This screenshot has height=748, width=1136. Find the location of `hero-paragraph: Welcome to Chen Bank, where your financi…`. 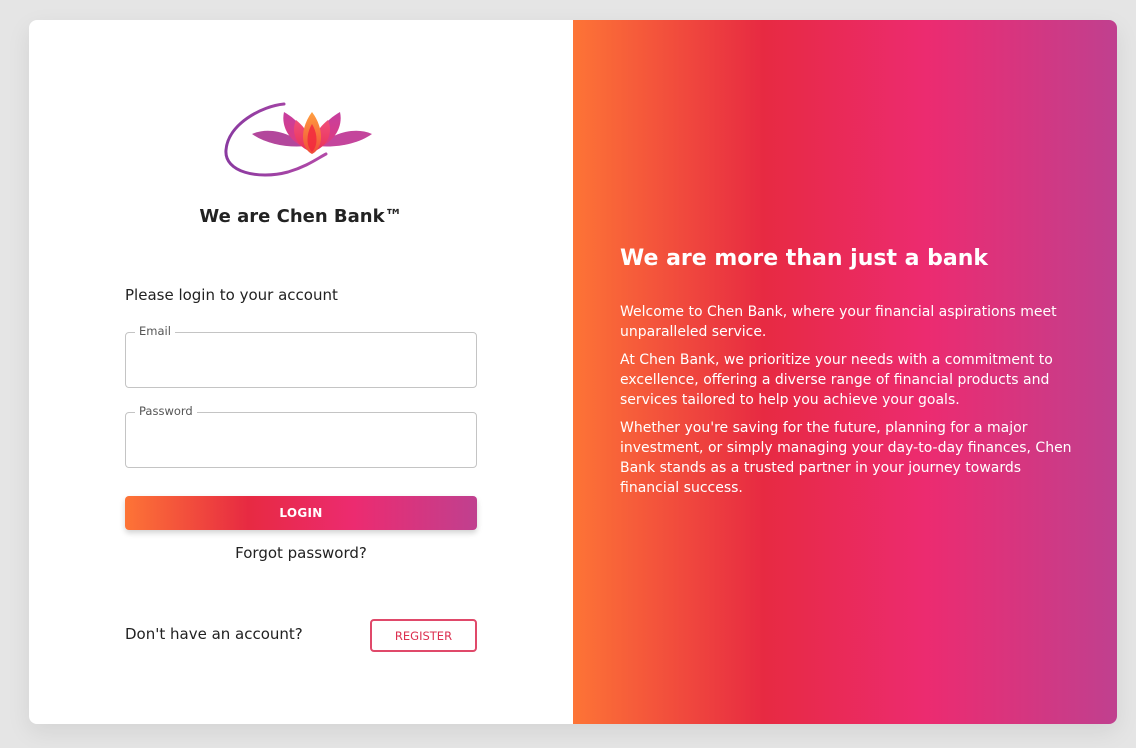

hero-paragraph: Welcome to Chen Bank, where your financi… is located at coordinates (838, 322).